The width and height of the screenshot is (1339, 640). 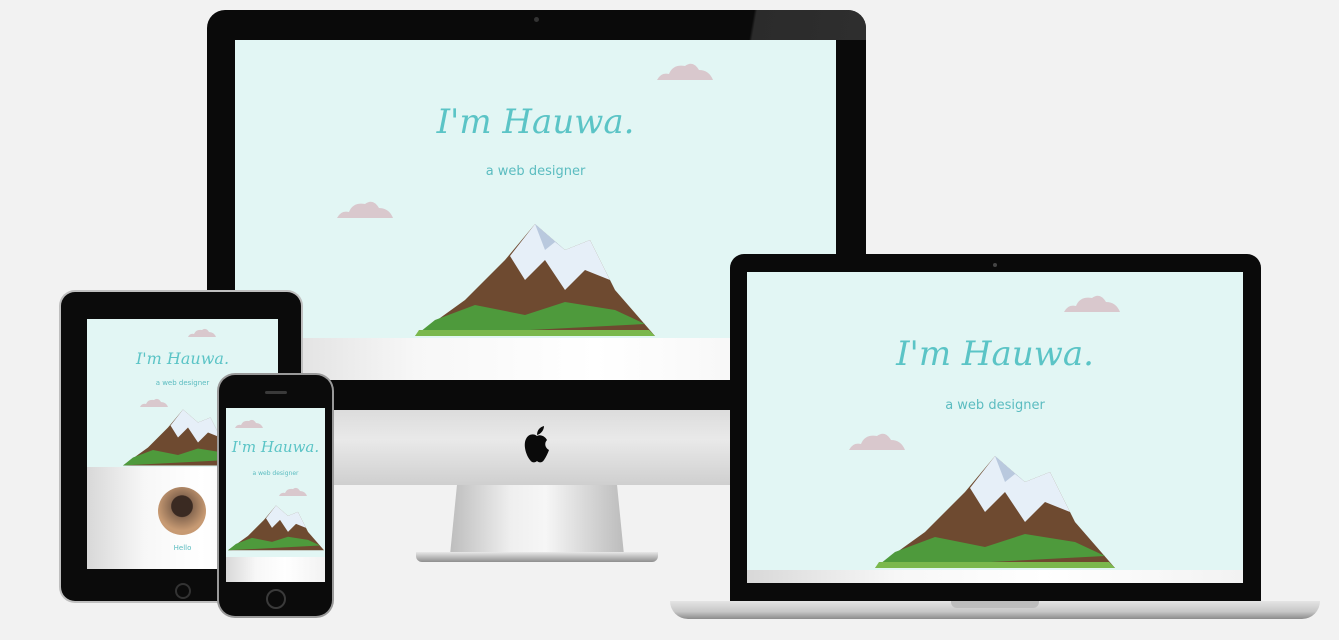 I want to click on avatar, so click(x=182, y=511).